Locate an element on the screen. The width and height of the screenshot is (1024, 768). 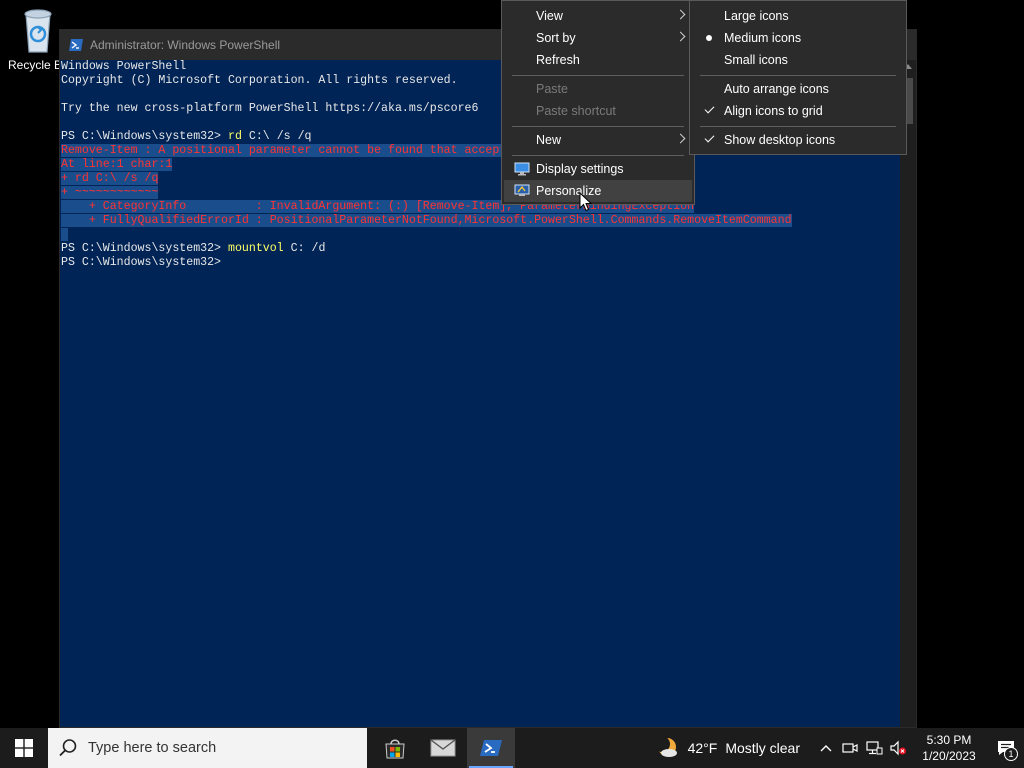
windows-logo-icon is located at coordinates (24, 748).